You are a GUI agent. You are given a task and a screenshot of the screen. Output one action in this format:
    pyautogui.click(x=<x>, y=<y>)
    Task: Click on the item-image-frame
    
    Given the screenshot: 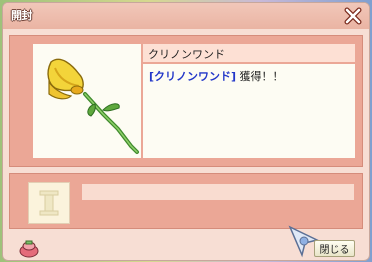 What is the action you would take?
    pyautogui.click(x=87, y=101)
    